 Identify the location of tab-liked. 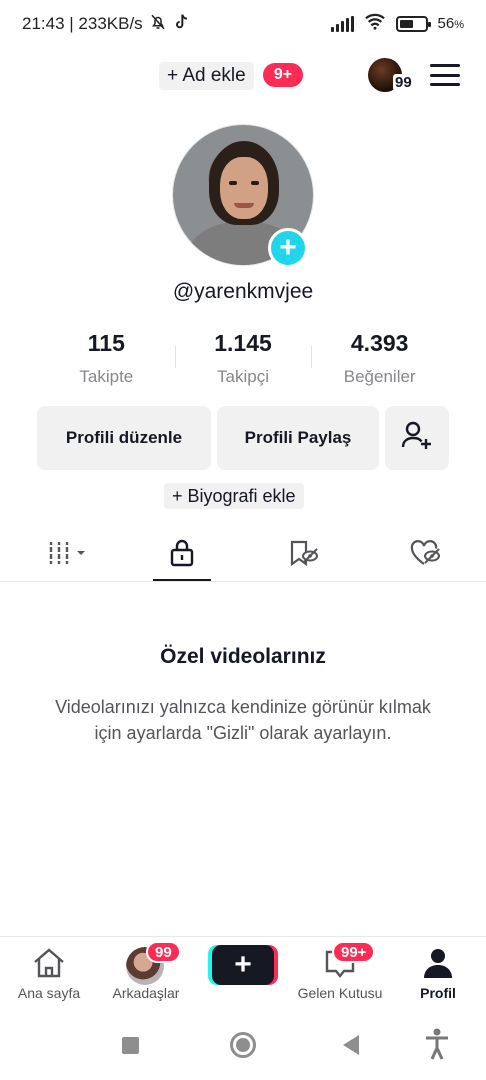
(426, 555).